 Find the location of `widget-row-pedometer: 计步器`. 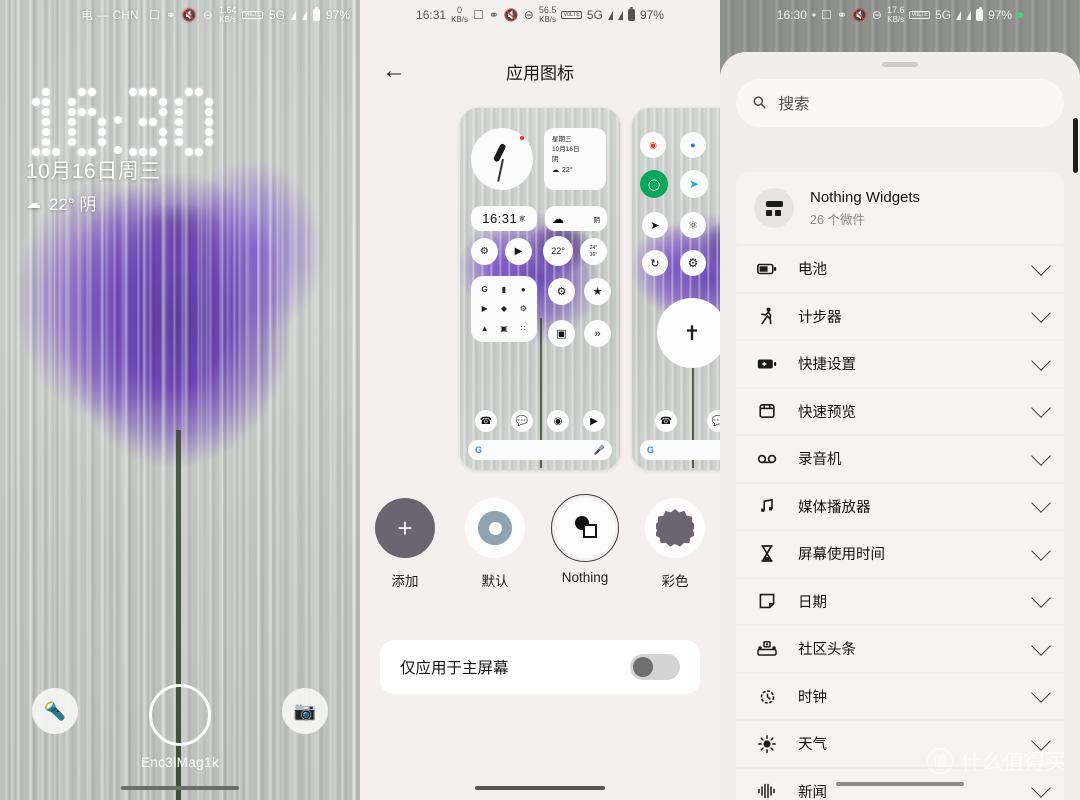

widget-row-pedometer: 计步器 is located at coordinates (900, 316).